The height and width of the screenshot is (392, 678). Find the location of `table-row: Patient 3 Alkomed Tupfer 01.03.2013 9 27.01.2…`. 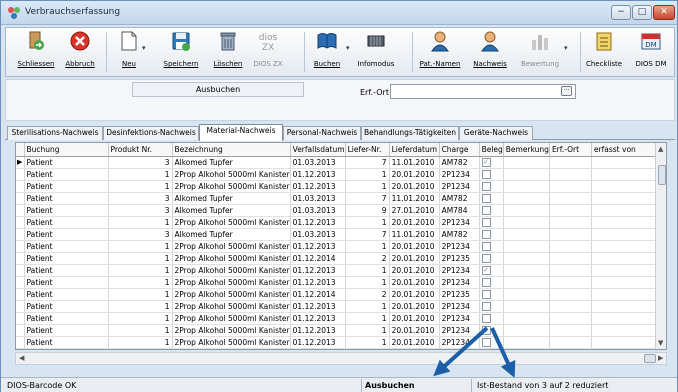

table-row: Patient 3 Alkomed Tupfer 01.03.2013 9 27.01.2… is located at coordinates (338, 210).